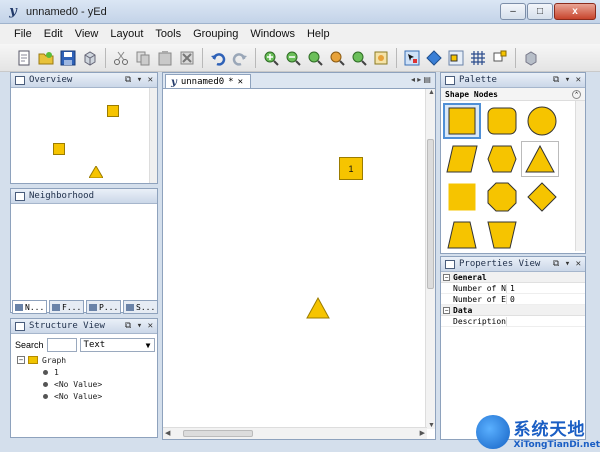 The width and height of the screenshot is (600, 452). I want to click on shape-trapezoid-inverted, so click(502, 235).